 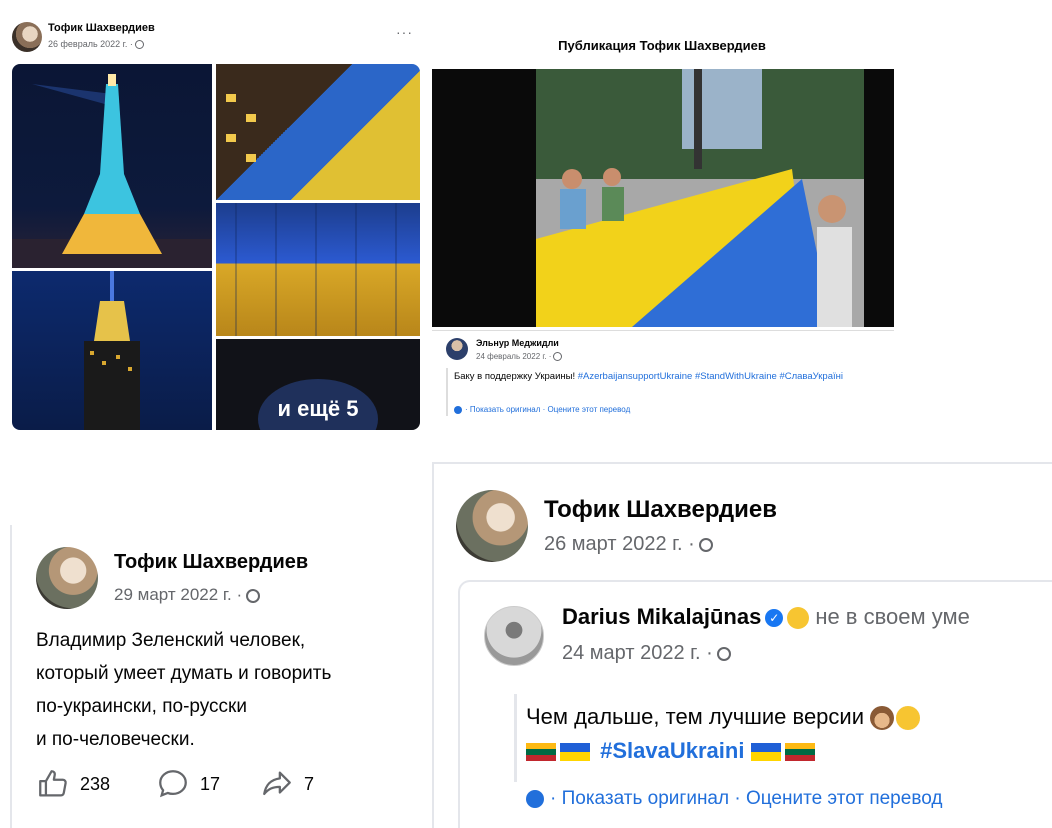 I want to click on like-button: 238, so click(x=73, y=784).